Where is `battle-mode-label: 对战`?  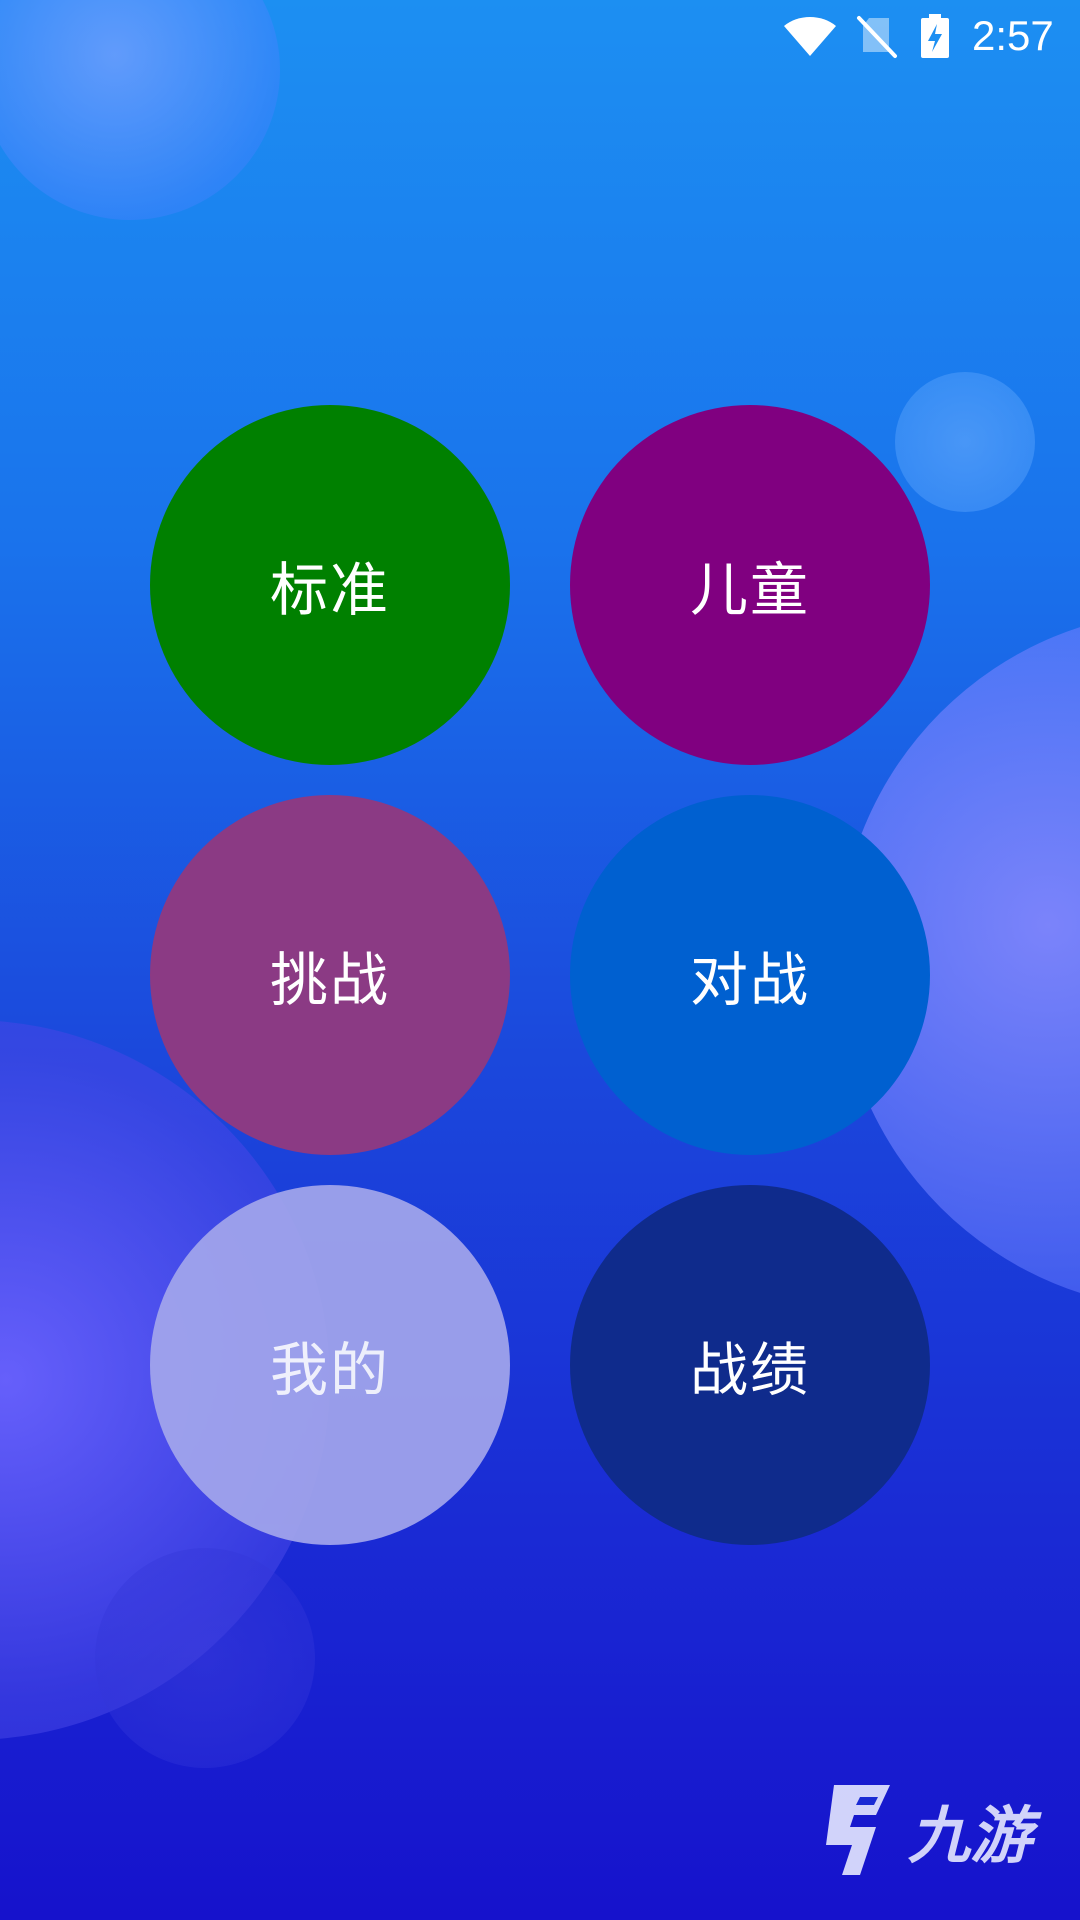
battle-mode-label: 对战 is located at coordinates (749, 980).